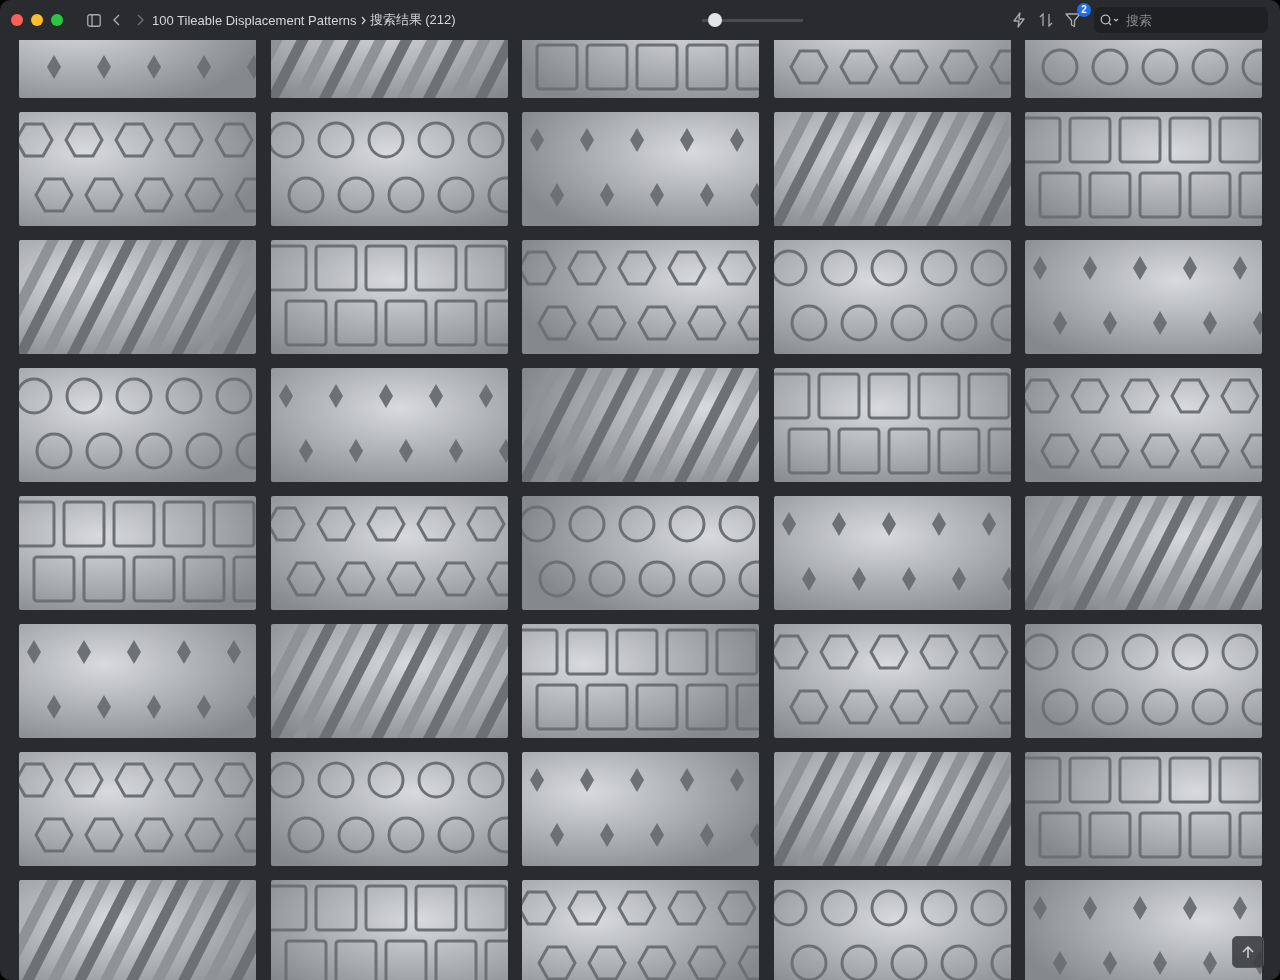 The width and height of the screenshot is (1280, 980). I want to click on scroll-to-top-button, so click(1248, 952).